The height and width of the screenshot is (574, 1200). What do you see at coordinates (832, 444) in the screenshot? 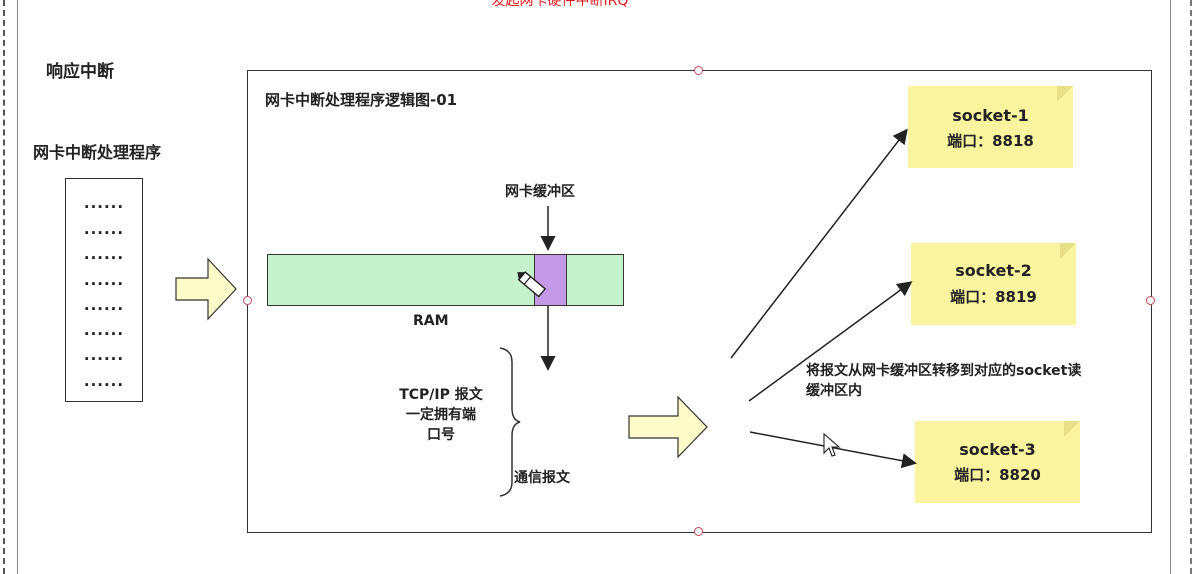
I see `mouse-pointer-icon` at bounding box center [832, 444].